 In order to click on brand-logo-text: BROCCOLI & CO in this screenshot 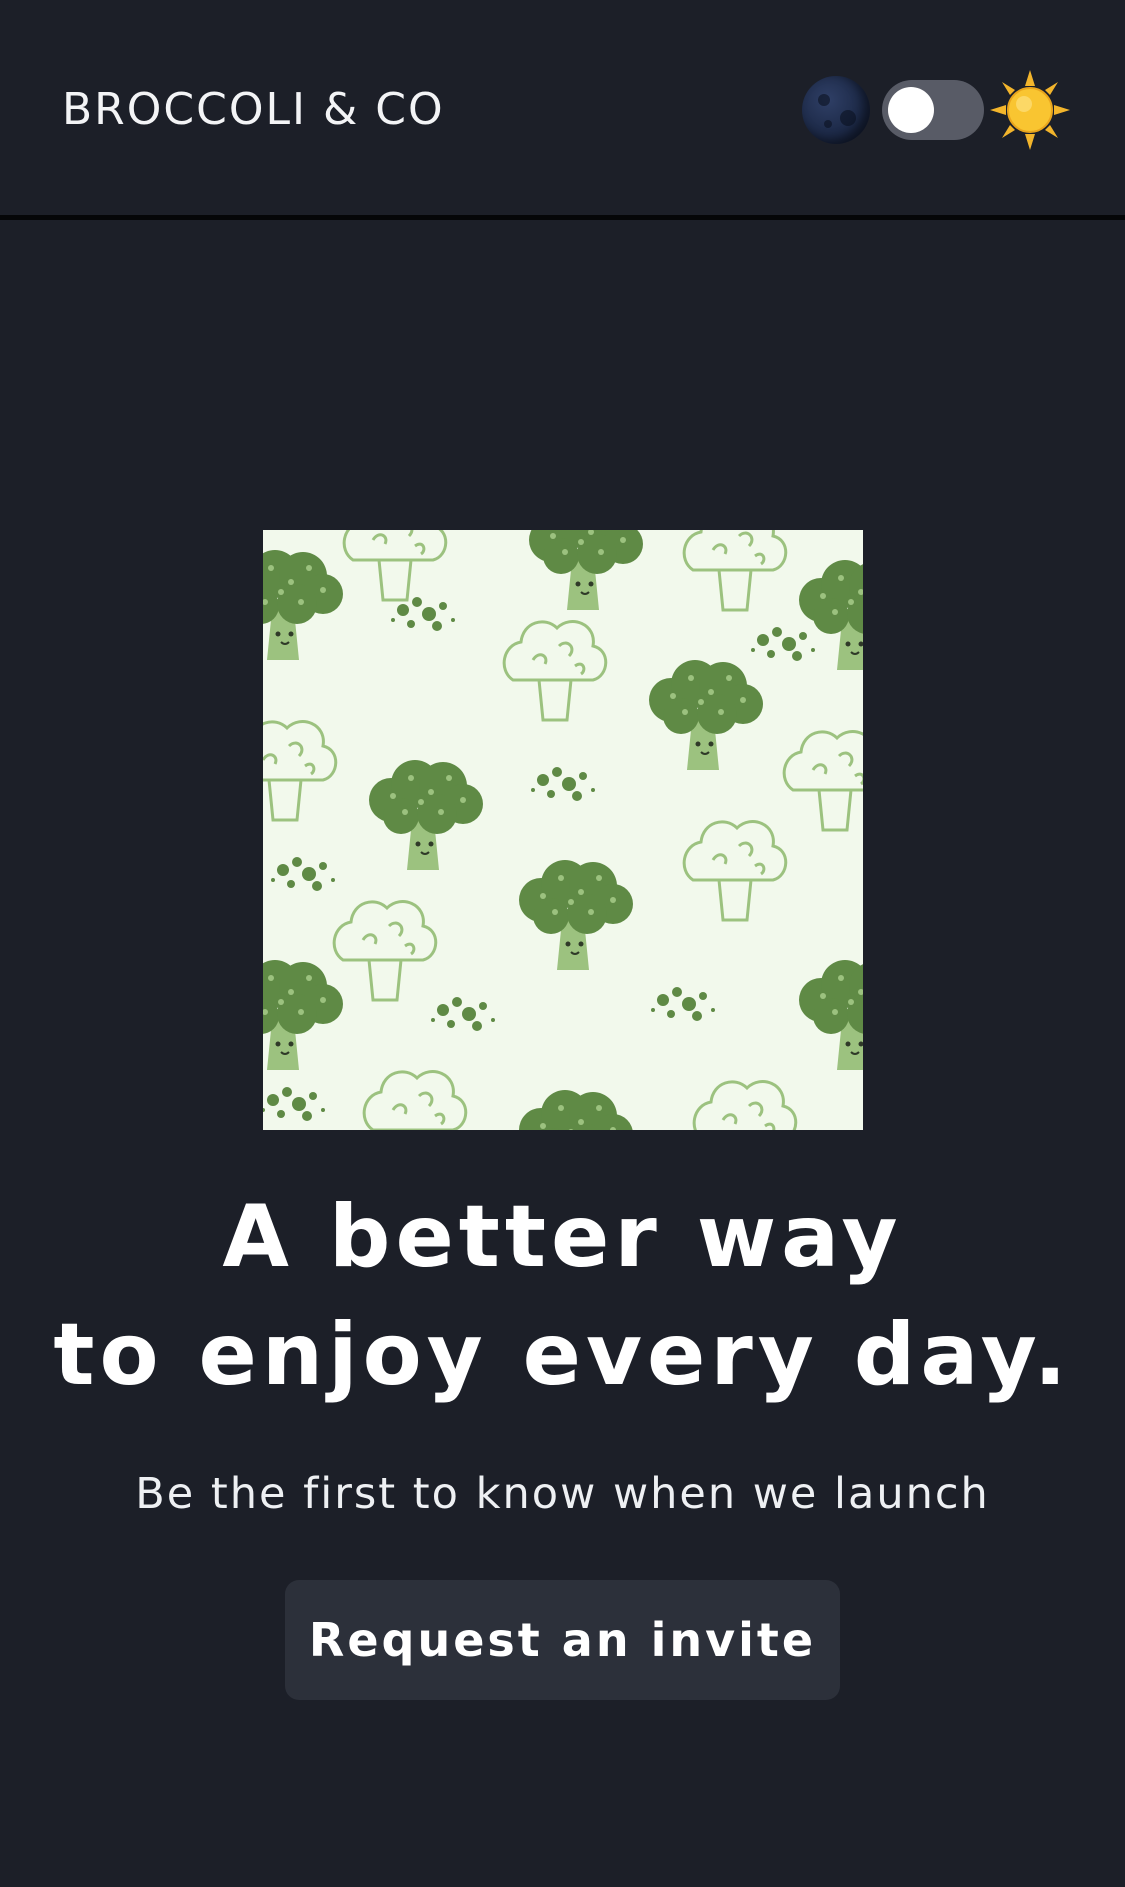, I will do `click(253, 110)`.